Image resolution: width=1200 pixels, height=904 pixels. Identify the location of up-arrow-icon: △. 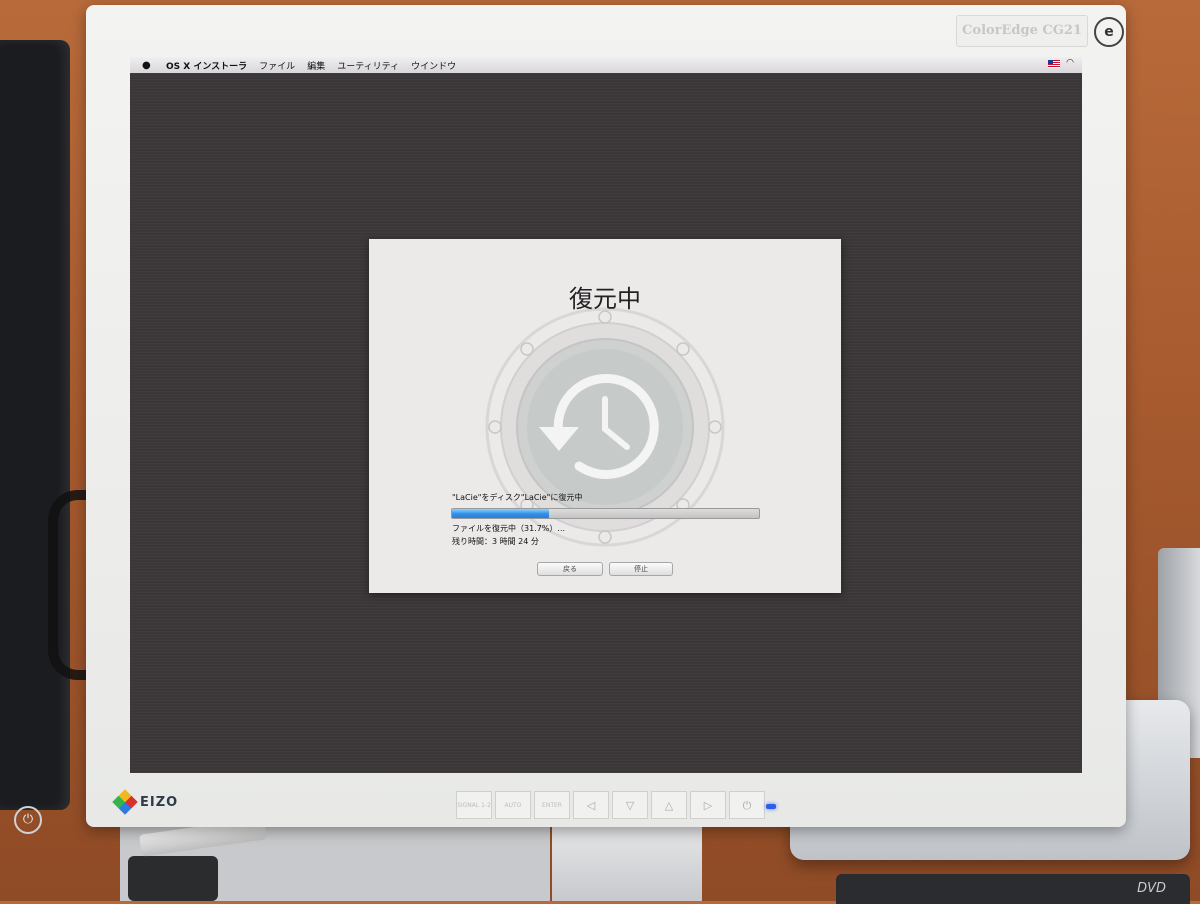
(669, 805).